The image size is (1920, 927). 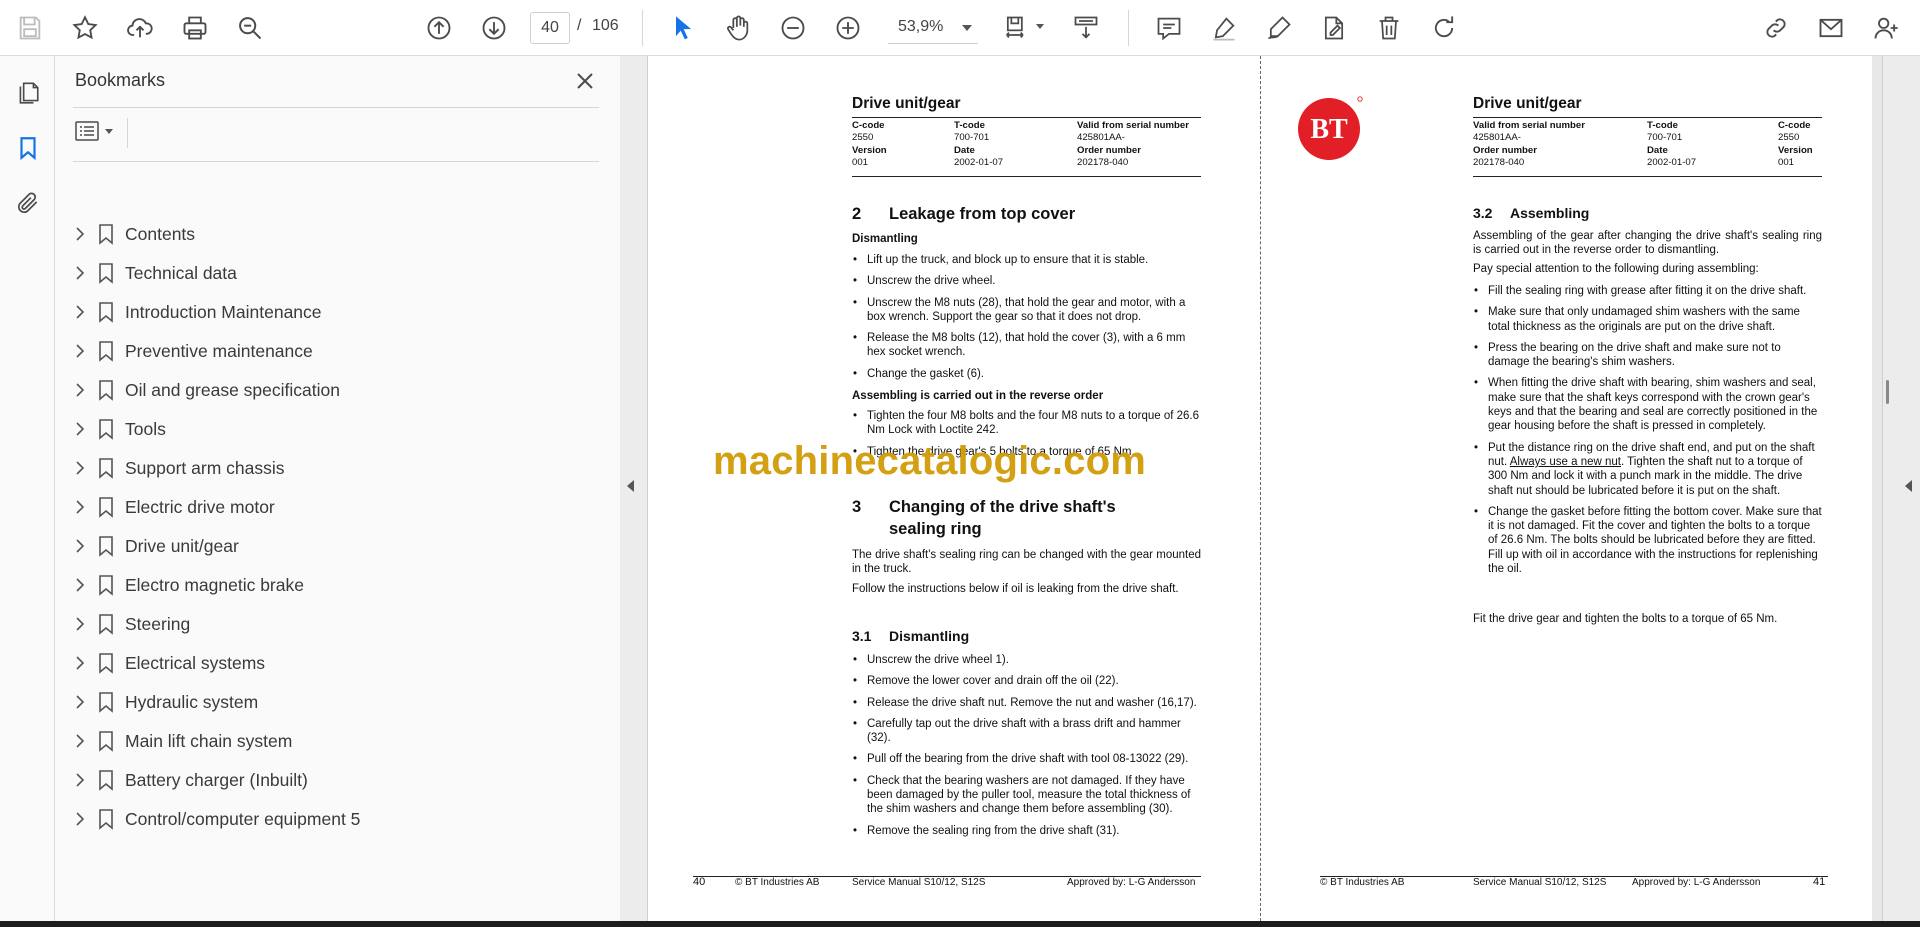 I want to click on zoom-level-select: 53,9%, so click(x=933, y=28).